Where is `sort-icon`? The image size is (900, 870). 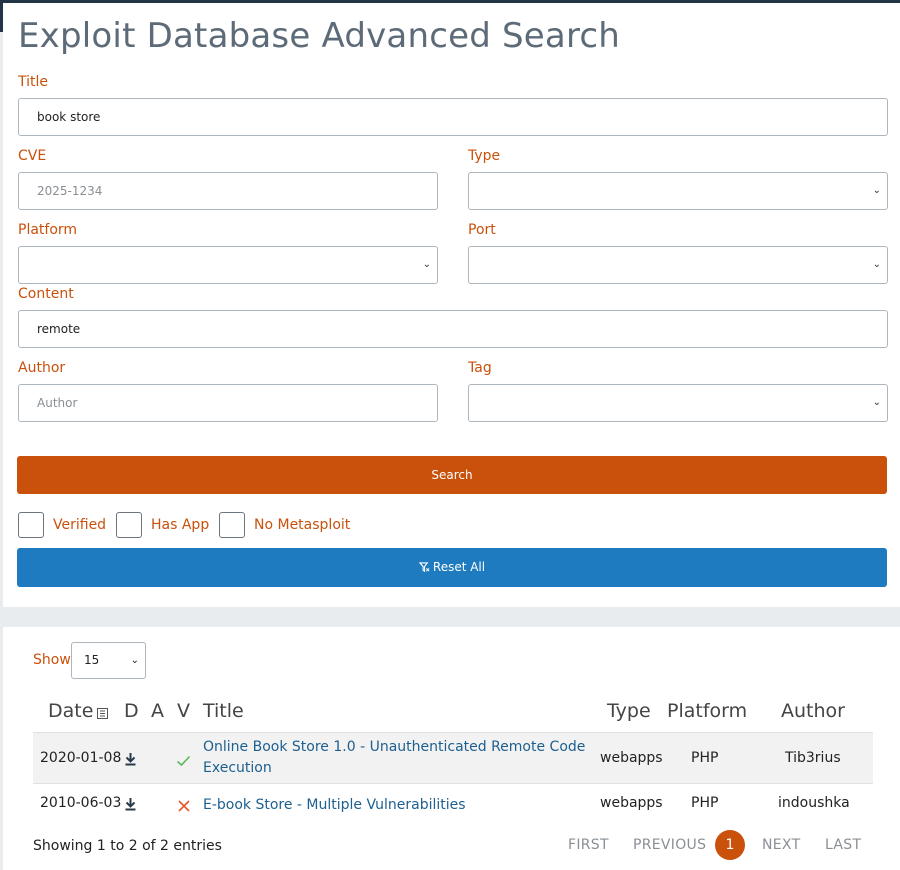 sort-icon is located at coordinates (102, 713).